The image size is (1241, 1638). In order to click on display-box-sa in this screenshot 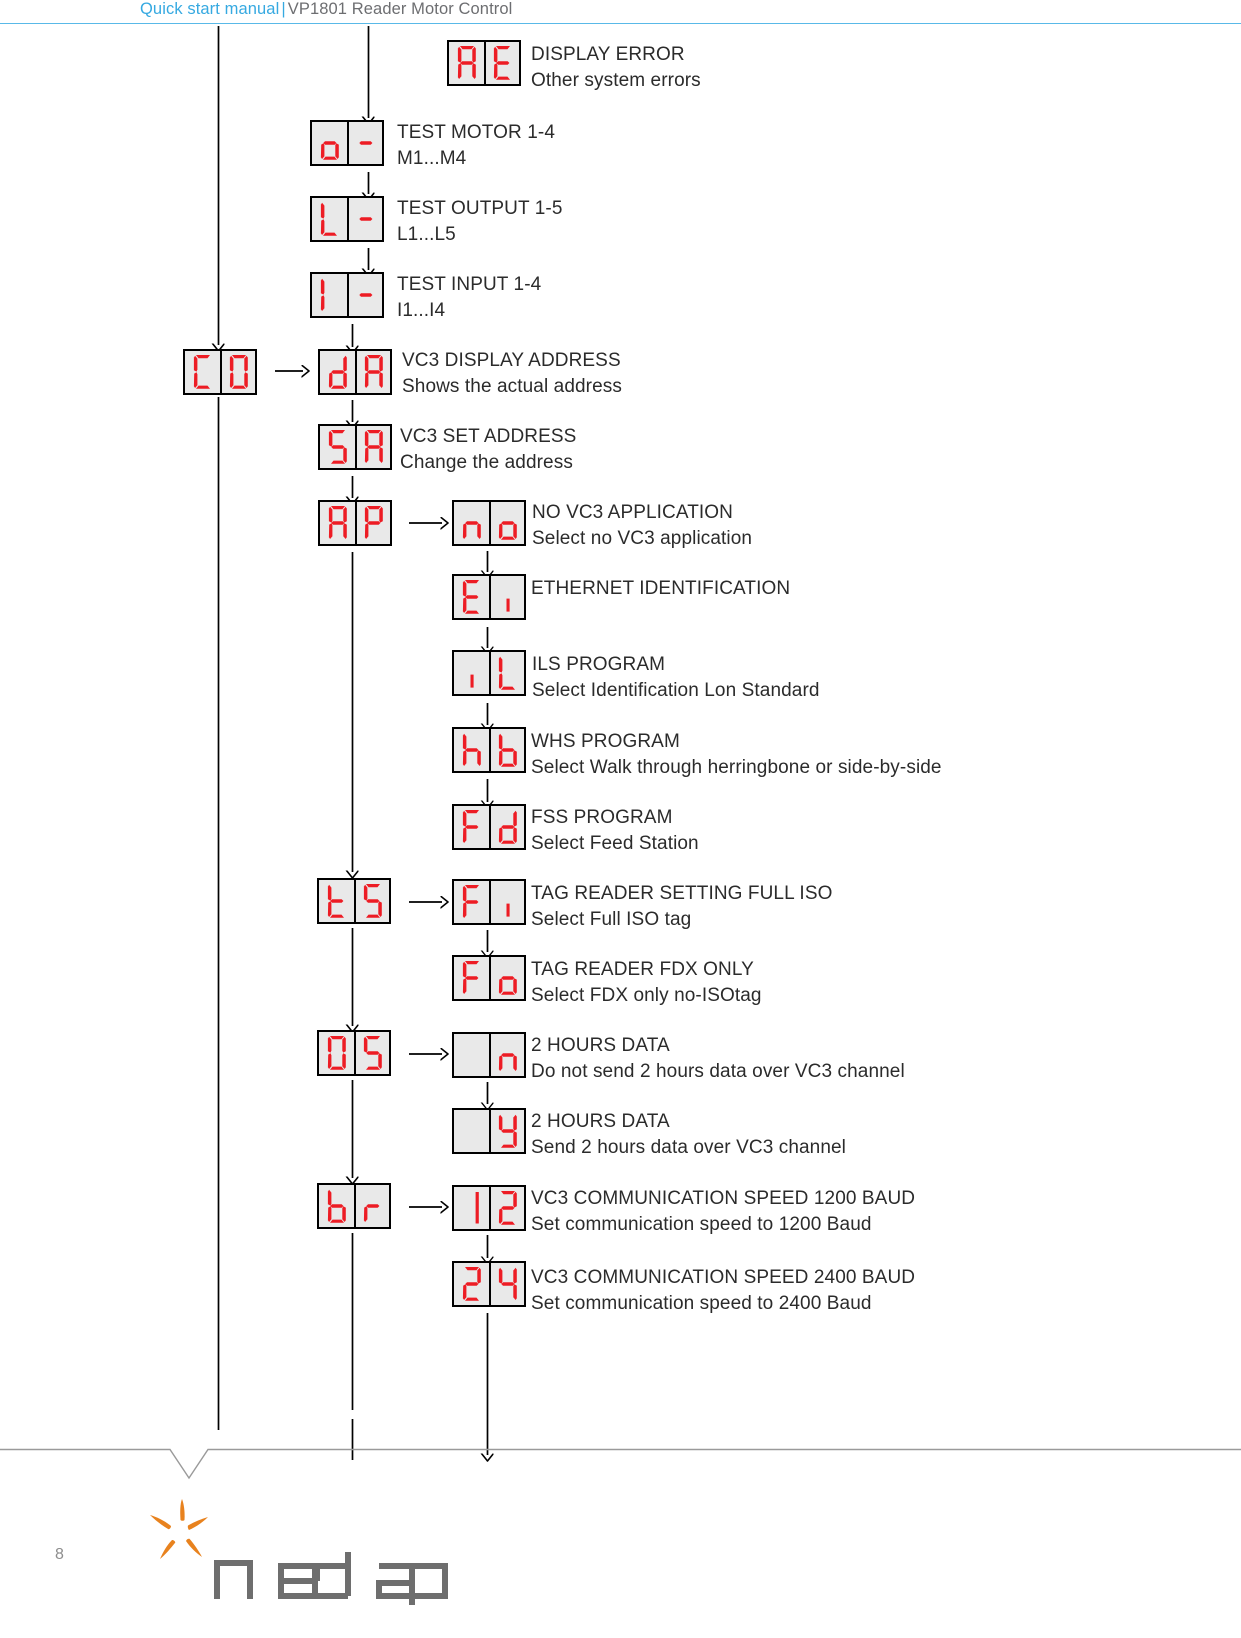, I will do `click(355, 447)`.